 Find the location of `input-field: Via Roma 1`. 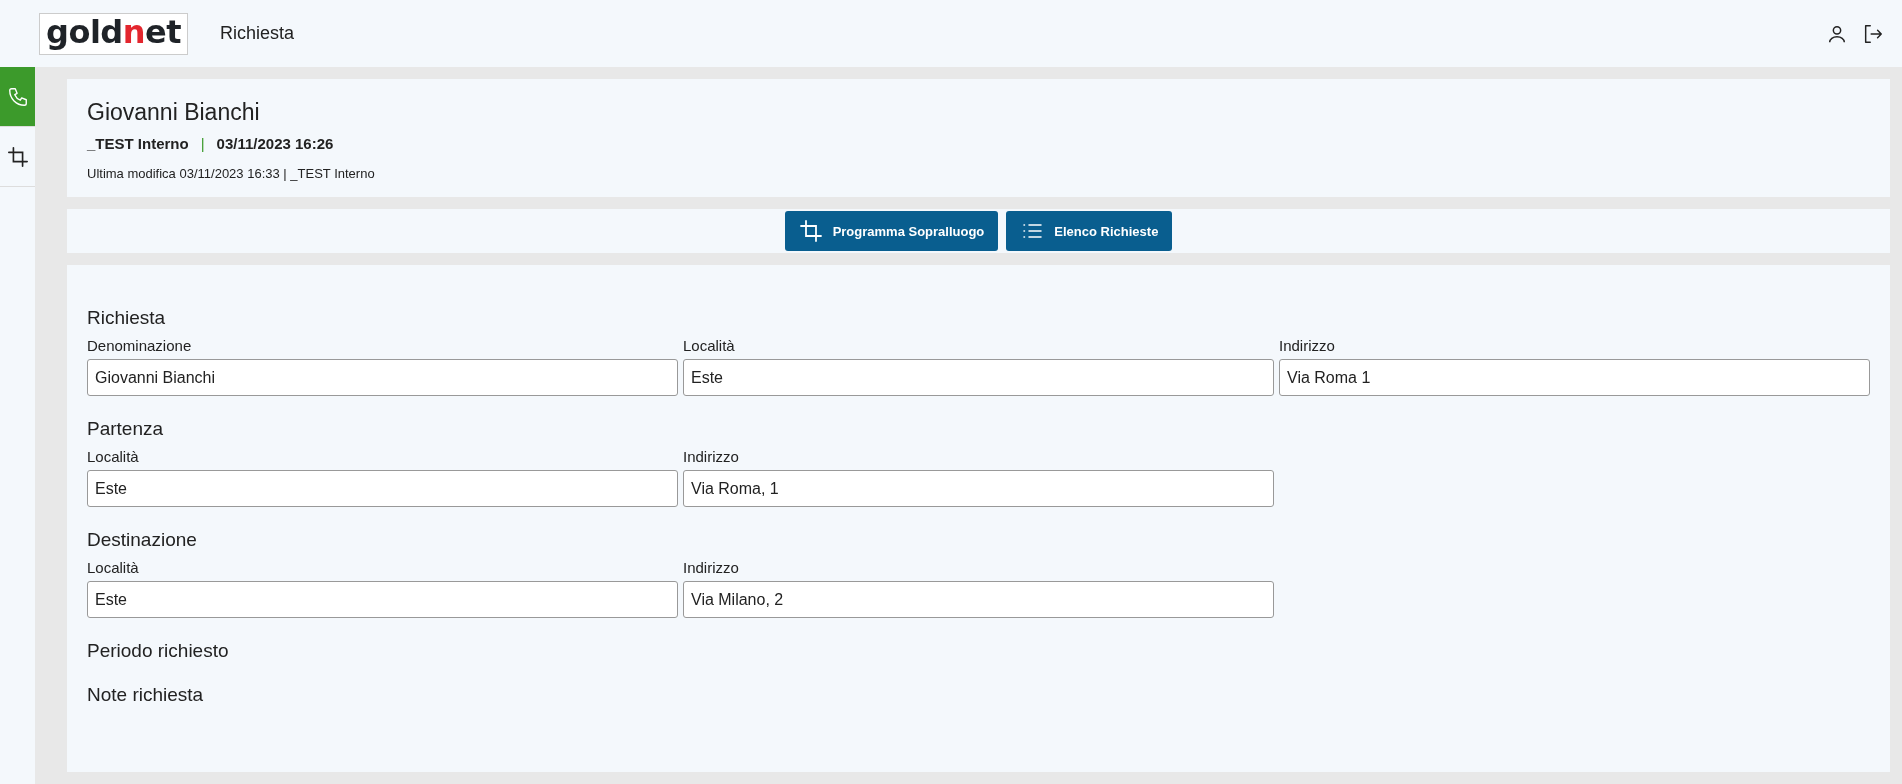

input-field: Via Roma 1 is located at coordinates (1574, 377).